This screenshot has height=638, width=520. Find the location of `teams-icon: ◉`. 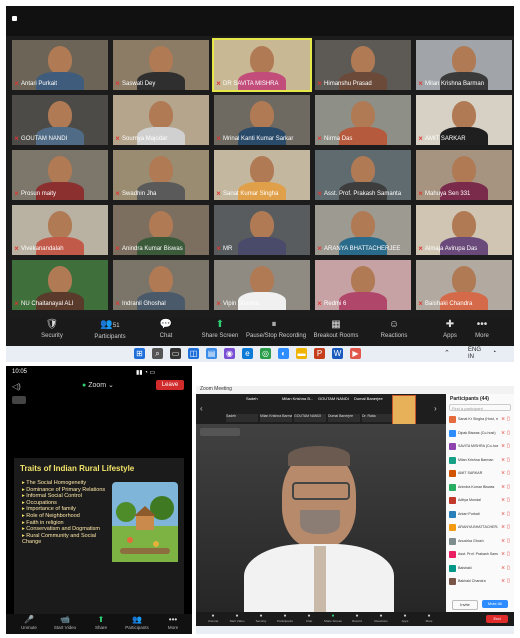

teams-icon: ◉ is located at coordinates (229, 353).